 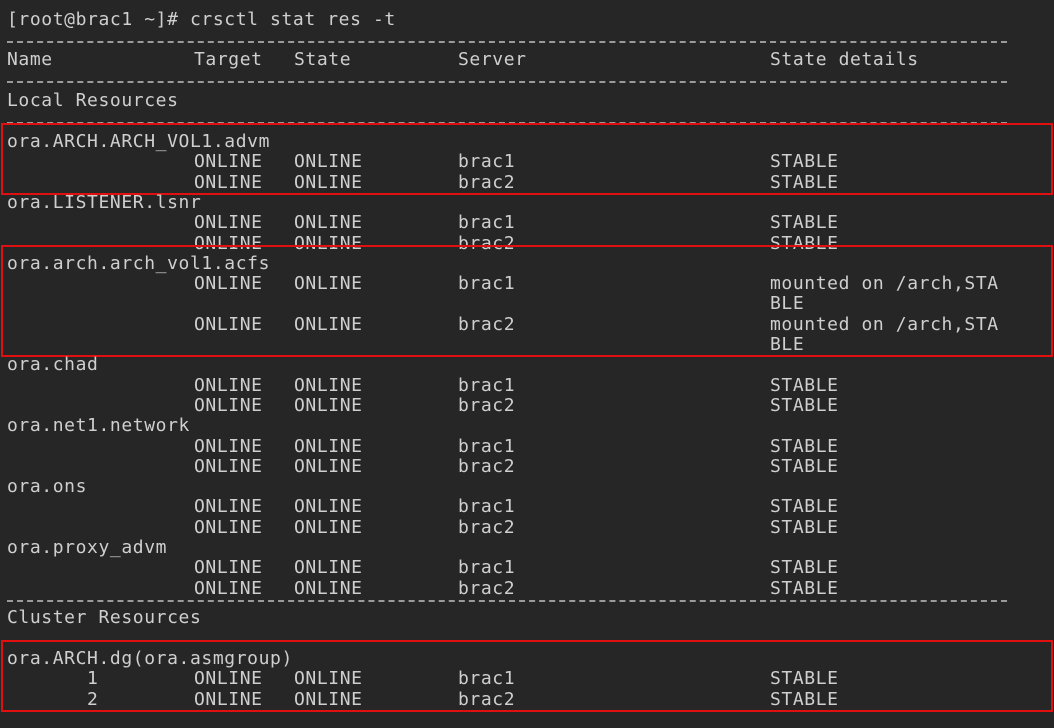 What do you see at coordinates (139, 141) in the screenshot?
I see `resource-name: ora.ARCH.ARCH_VOL1.advm` at bounding box center [139, 141].